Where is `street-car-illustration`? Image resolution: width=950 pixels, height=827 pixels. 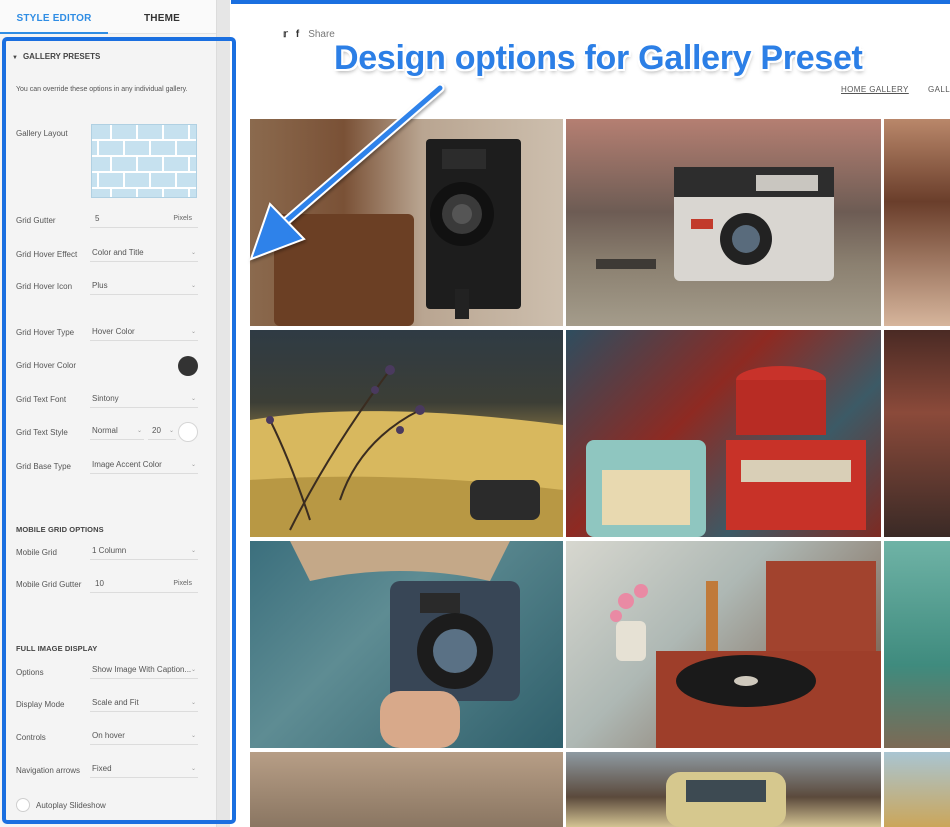
street-car-illustration is located at coordinates (726, 799).